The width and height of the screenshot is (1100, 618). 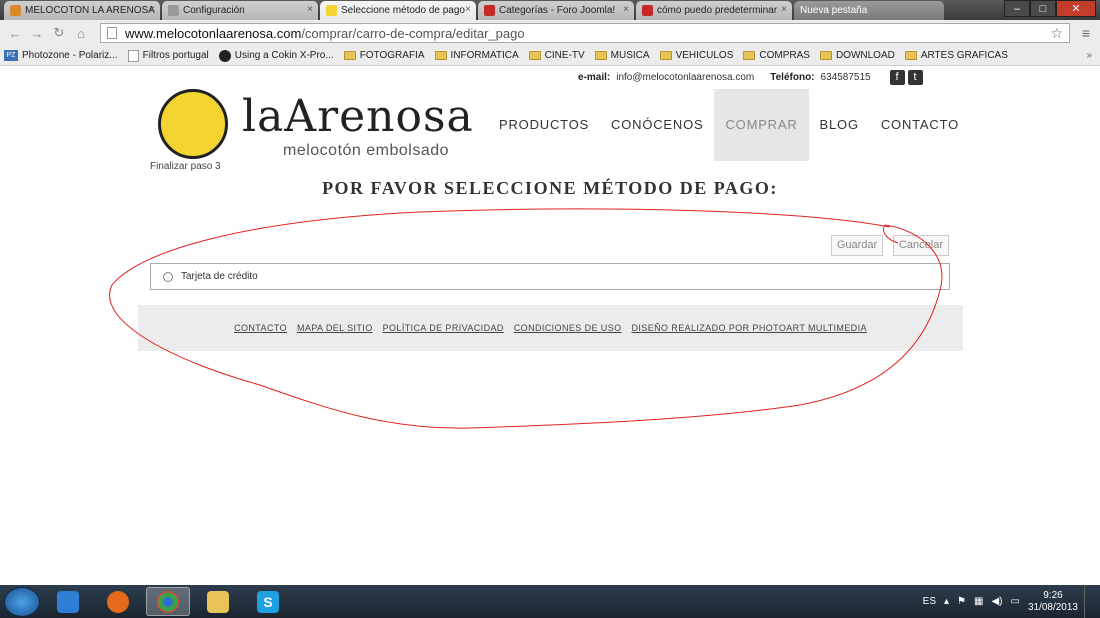 I want to click on bookmark-star-icon: ☆, so click(x=1056, y=33).